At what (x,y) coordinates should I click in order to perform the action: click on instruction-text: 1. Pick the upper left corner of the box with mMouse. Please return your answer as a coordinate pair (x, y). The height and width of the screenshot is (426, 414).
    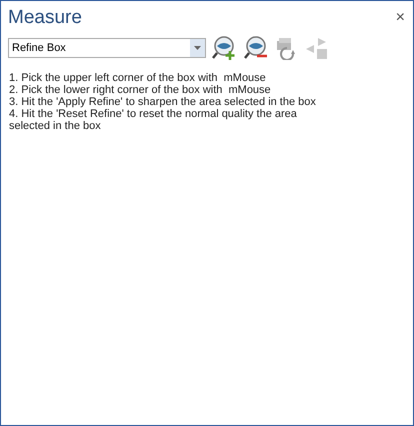
    Looking at the image, I should click on (138, 78).